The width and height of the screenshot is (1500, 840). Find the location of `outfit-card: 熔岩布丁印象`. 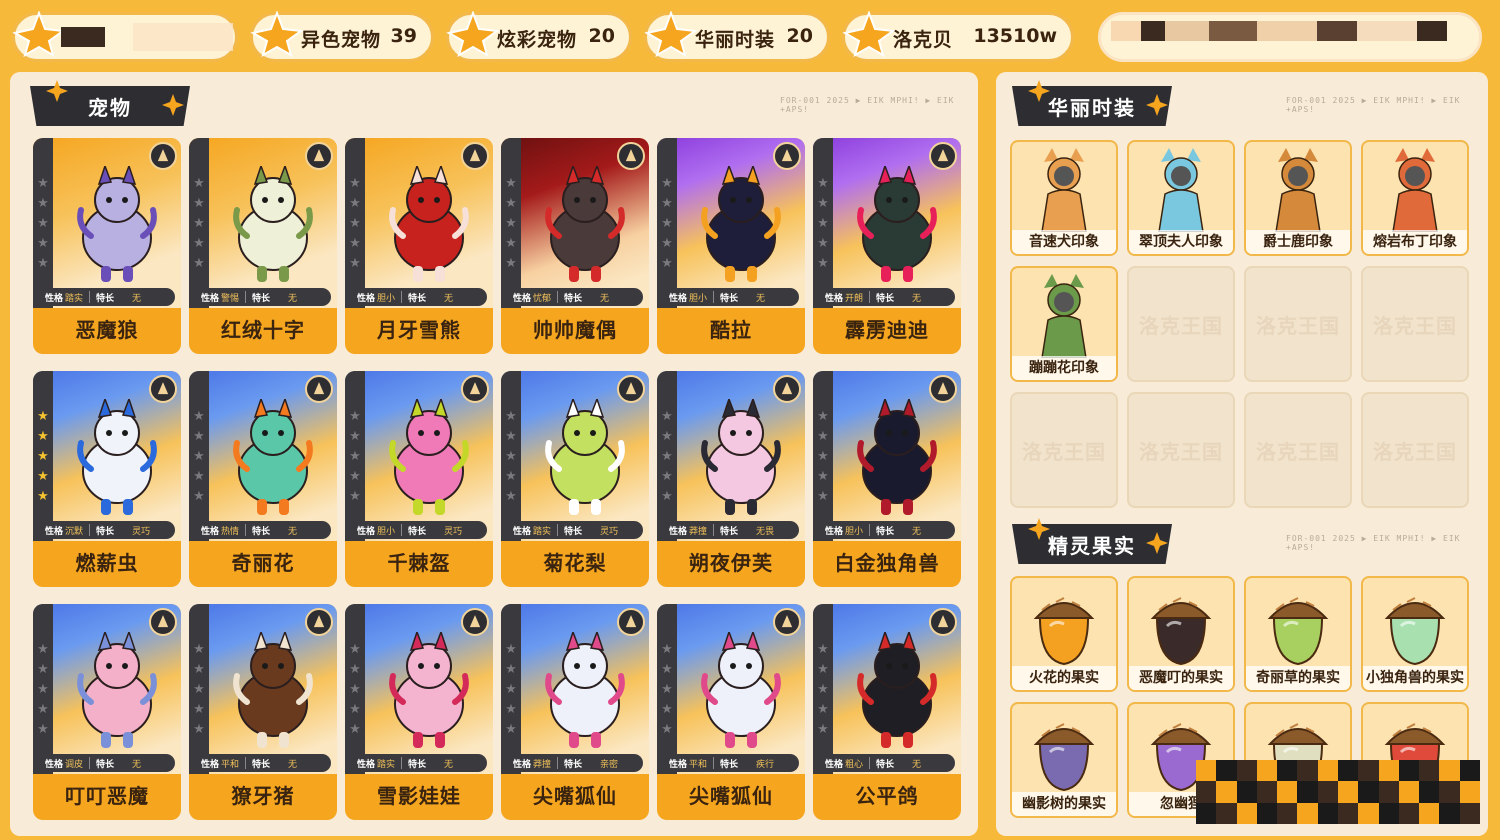

outfit-card: 熔岩布丁印象 is located at coordinates (1415, 198).